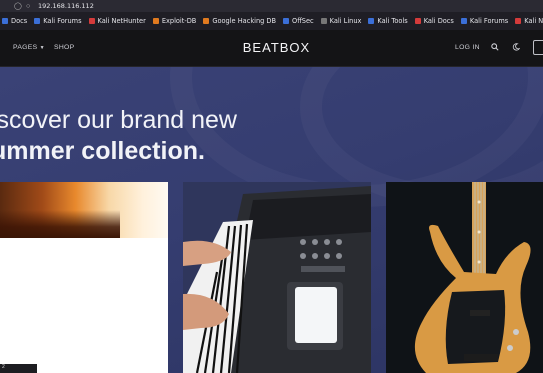  What do you see at coordinates (118, 120) in the screenshot?
I see `hero-line-1: iscover our brand new` at bounding box center [118, 120].